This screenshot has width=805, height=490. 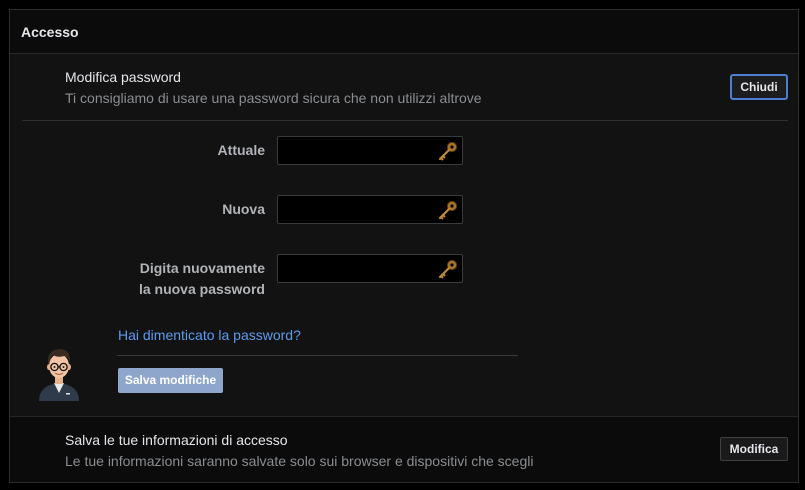 What do you see at coordinates (370, 209) in the screenshot?
I see `new-password-input` at bounding box center [370, 209].